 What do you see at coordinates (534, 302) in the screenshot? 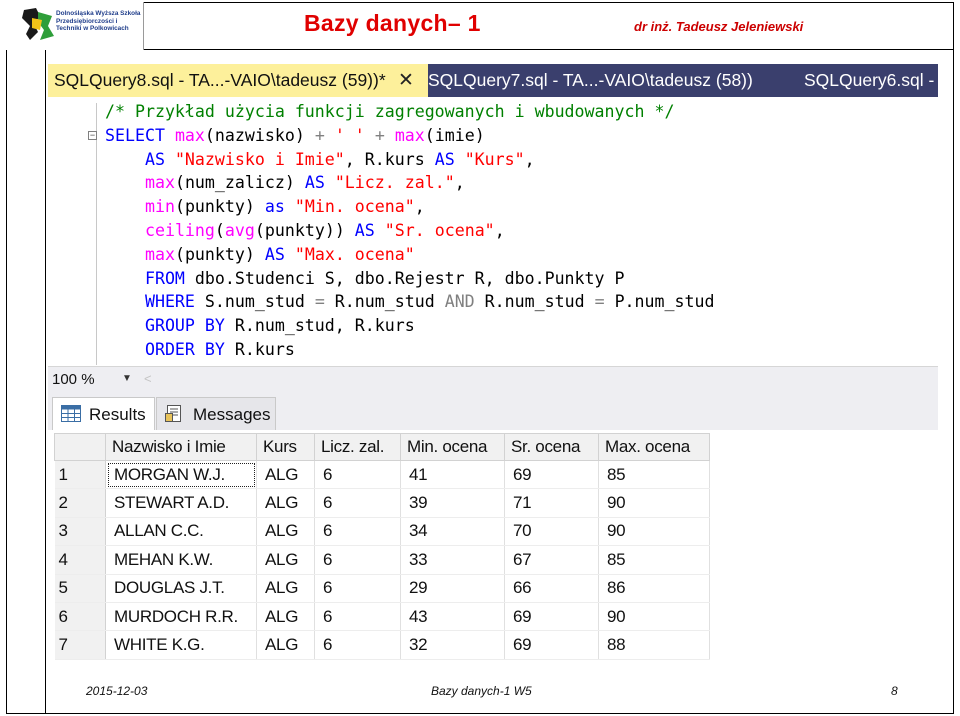
I see `code-token: R.num_stud` at bounding box center [534, 302].